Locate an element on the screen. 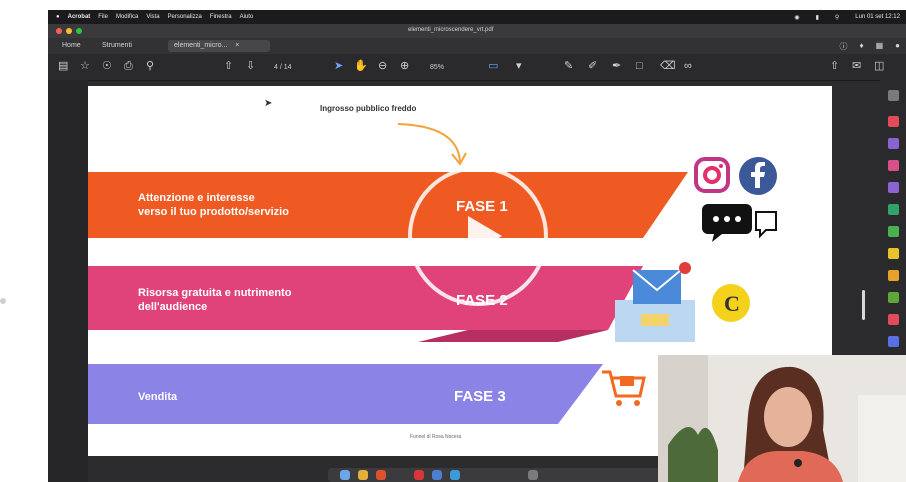 The image size is (906, 482). comment-tool-icon is located at coordinates (893, 143).